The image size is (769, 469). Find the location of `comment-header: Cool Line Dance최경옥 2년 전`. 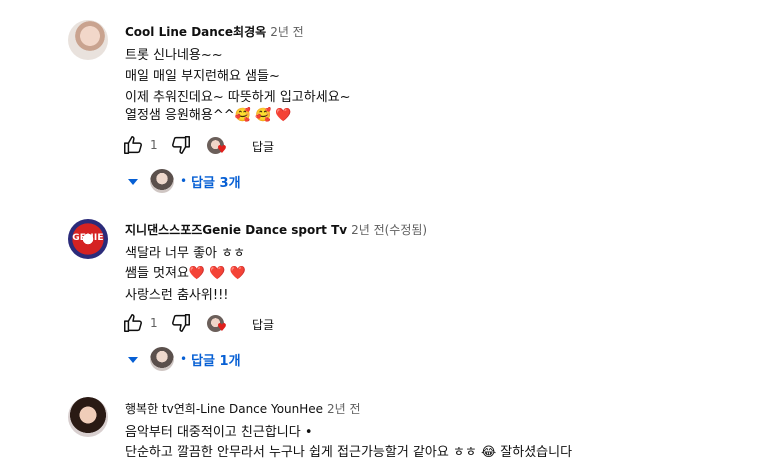

comment-header: Cool Line Dance최경옥 2년 전 is located at coordinates (214, 31).